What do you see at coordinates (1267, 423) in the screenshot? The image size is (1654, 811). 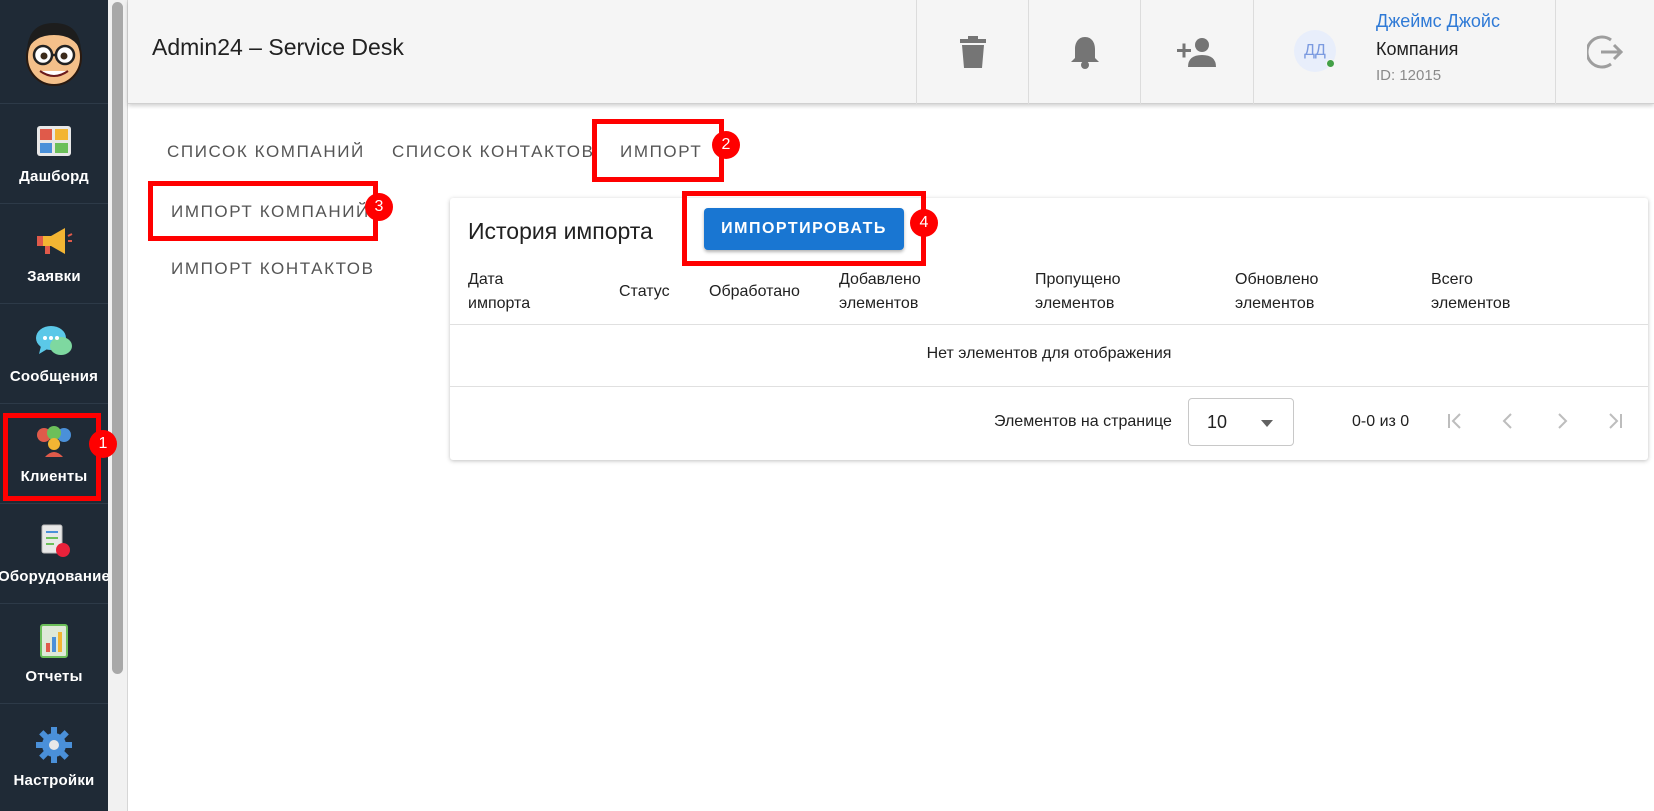 I see `caret-down-icon` at bounding box center [1267, 423].